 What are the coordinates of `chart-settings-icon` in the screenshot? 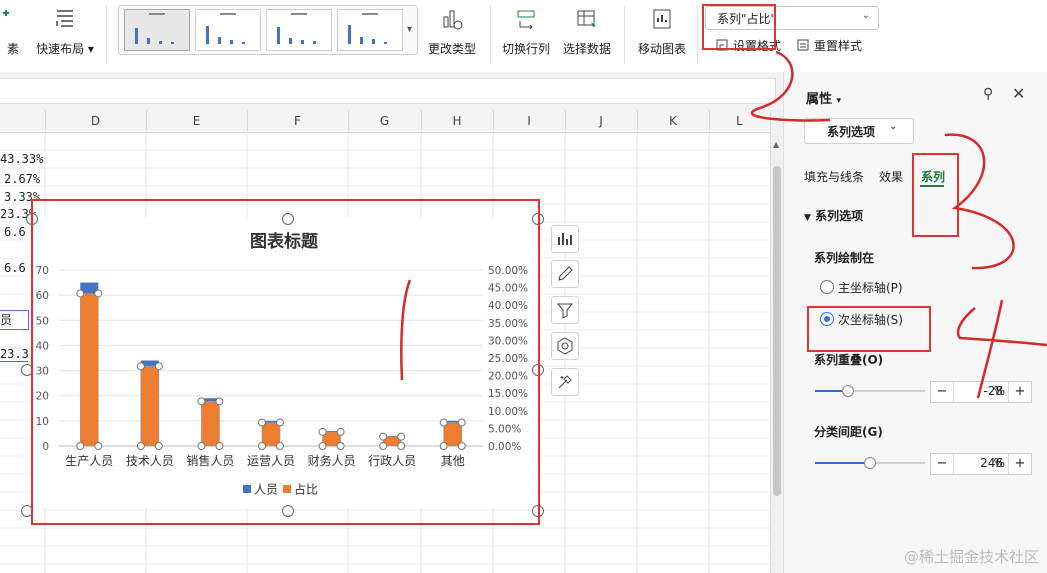 It's located at (565, 346).